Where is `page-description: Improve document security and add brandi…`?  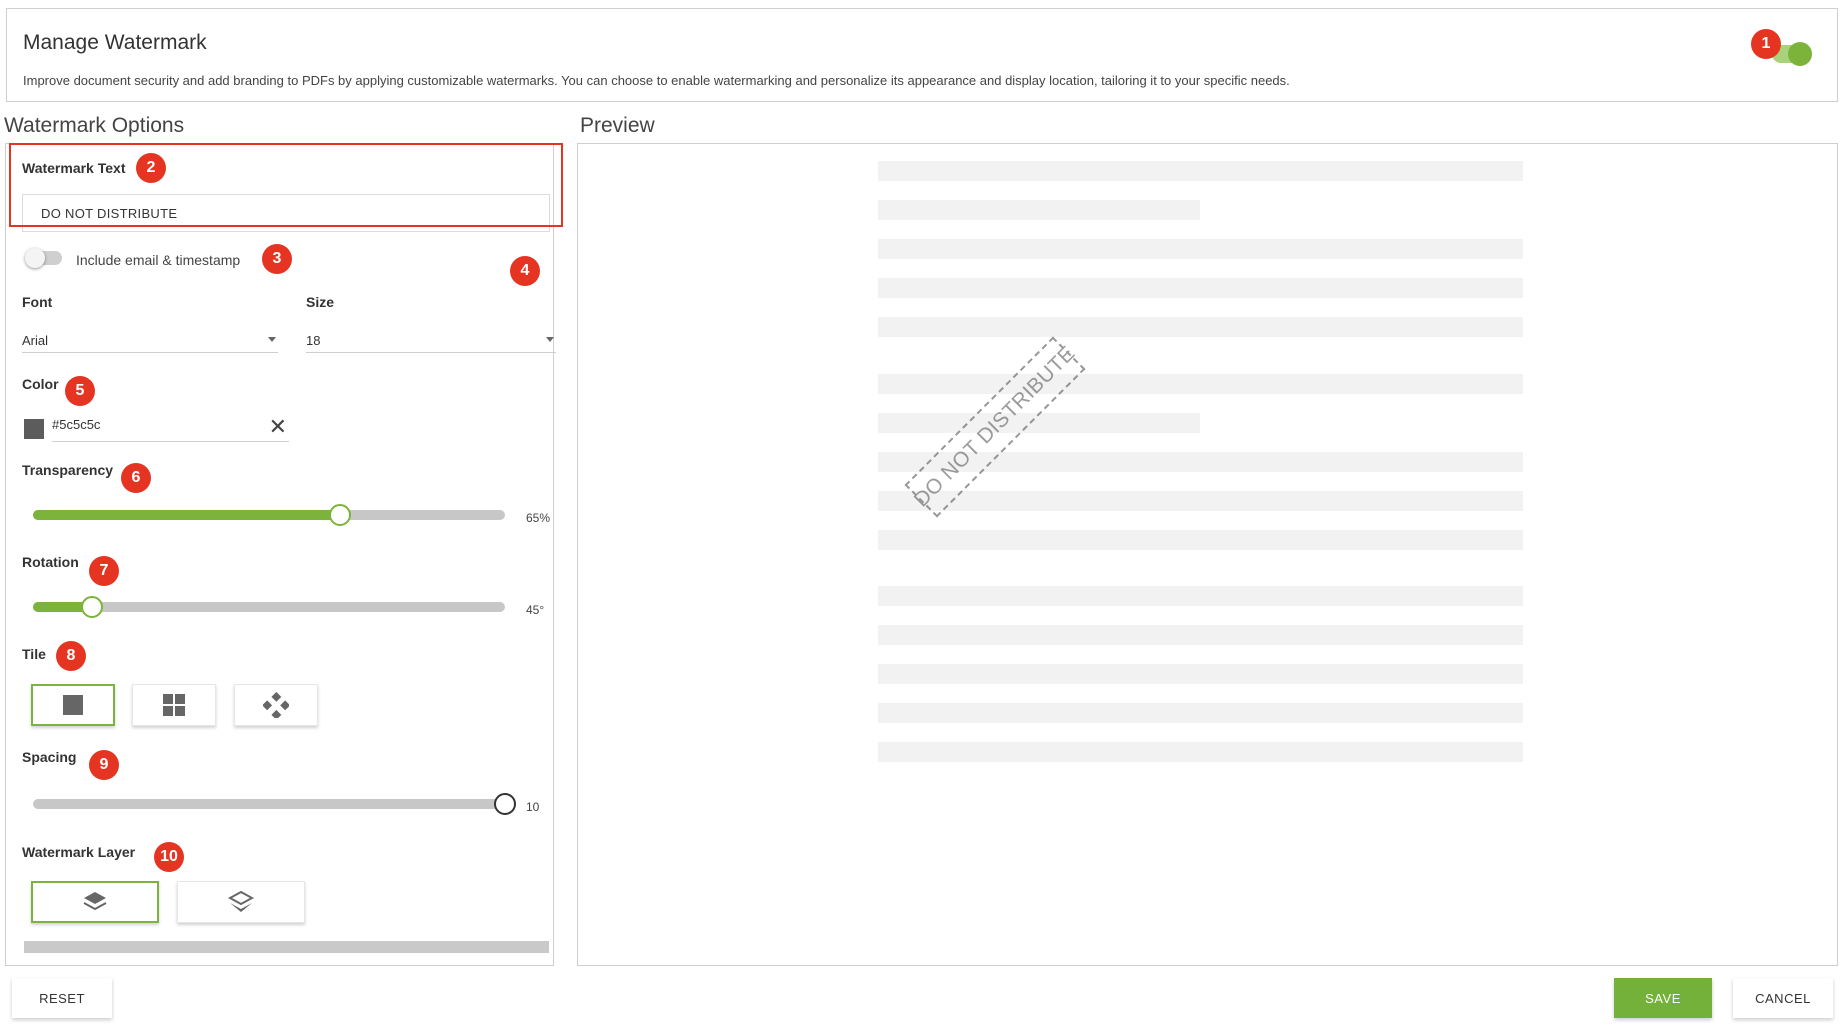
page-description: Improve document security and add brandi… is located at coordinates (656, 80).